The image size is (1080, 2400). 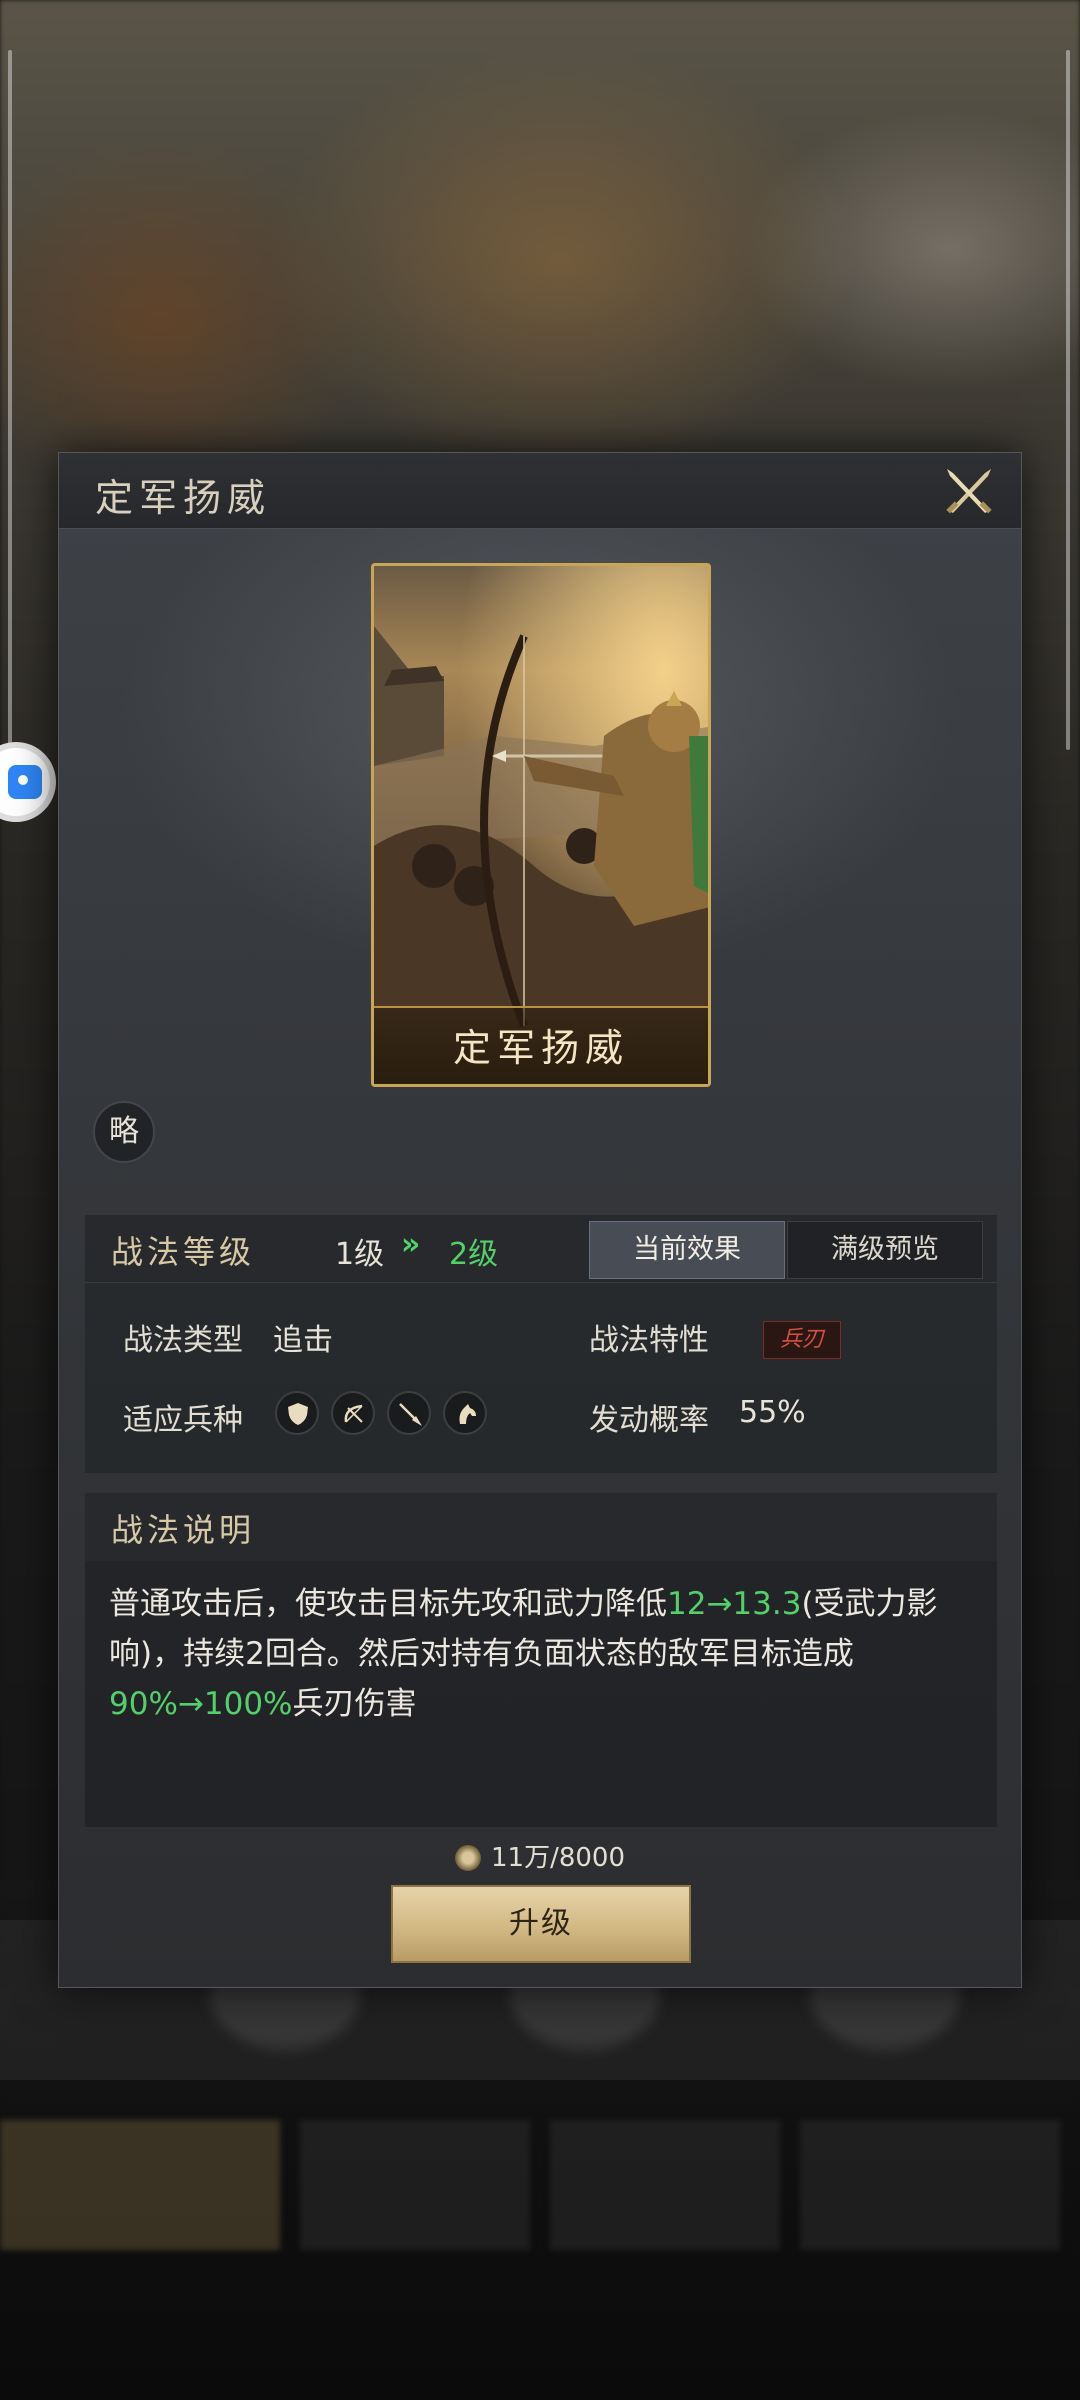 What do you see at coordinates (474, 1254) in the screenshot?
I see `next-level: 2级` at bounding box center [474, 1254].